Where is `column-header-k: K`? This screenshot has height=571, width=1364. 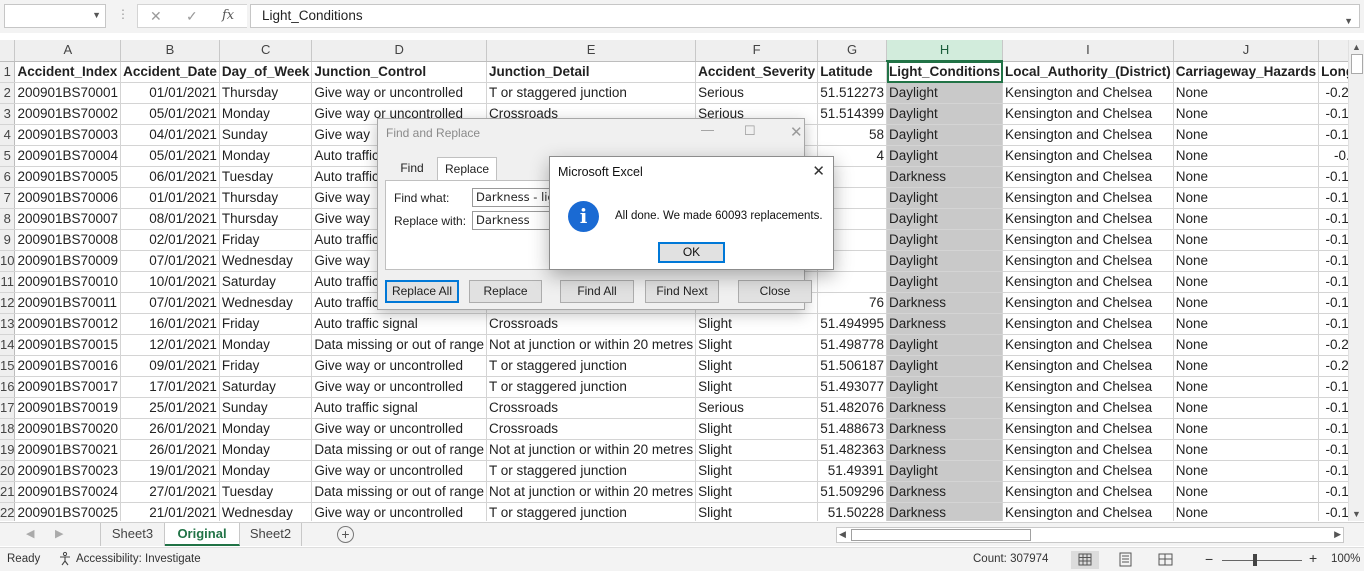
column-header-k: K is located at coordinates (1333, 51).